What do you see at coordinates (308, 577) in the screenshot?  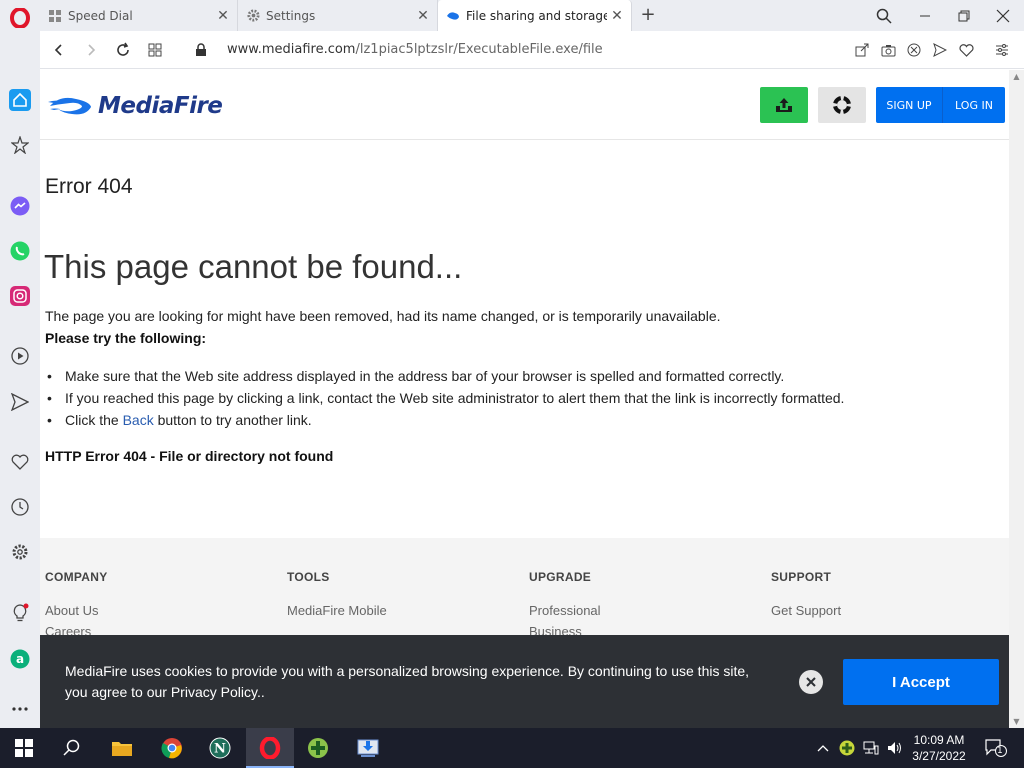 I see `footer-heading: TOOLS` at bounding box center [308, 577].